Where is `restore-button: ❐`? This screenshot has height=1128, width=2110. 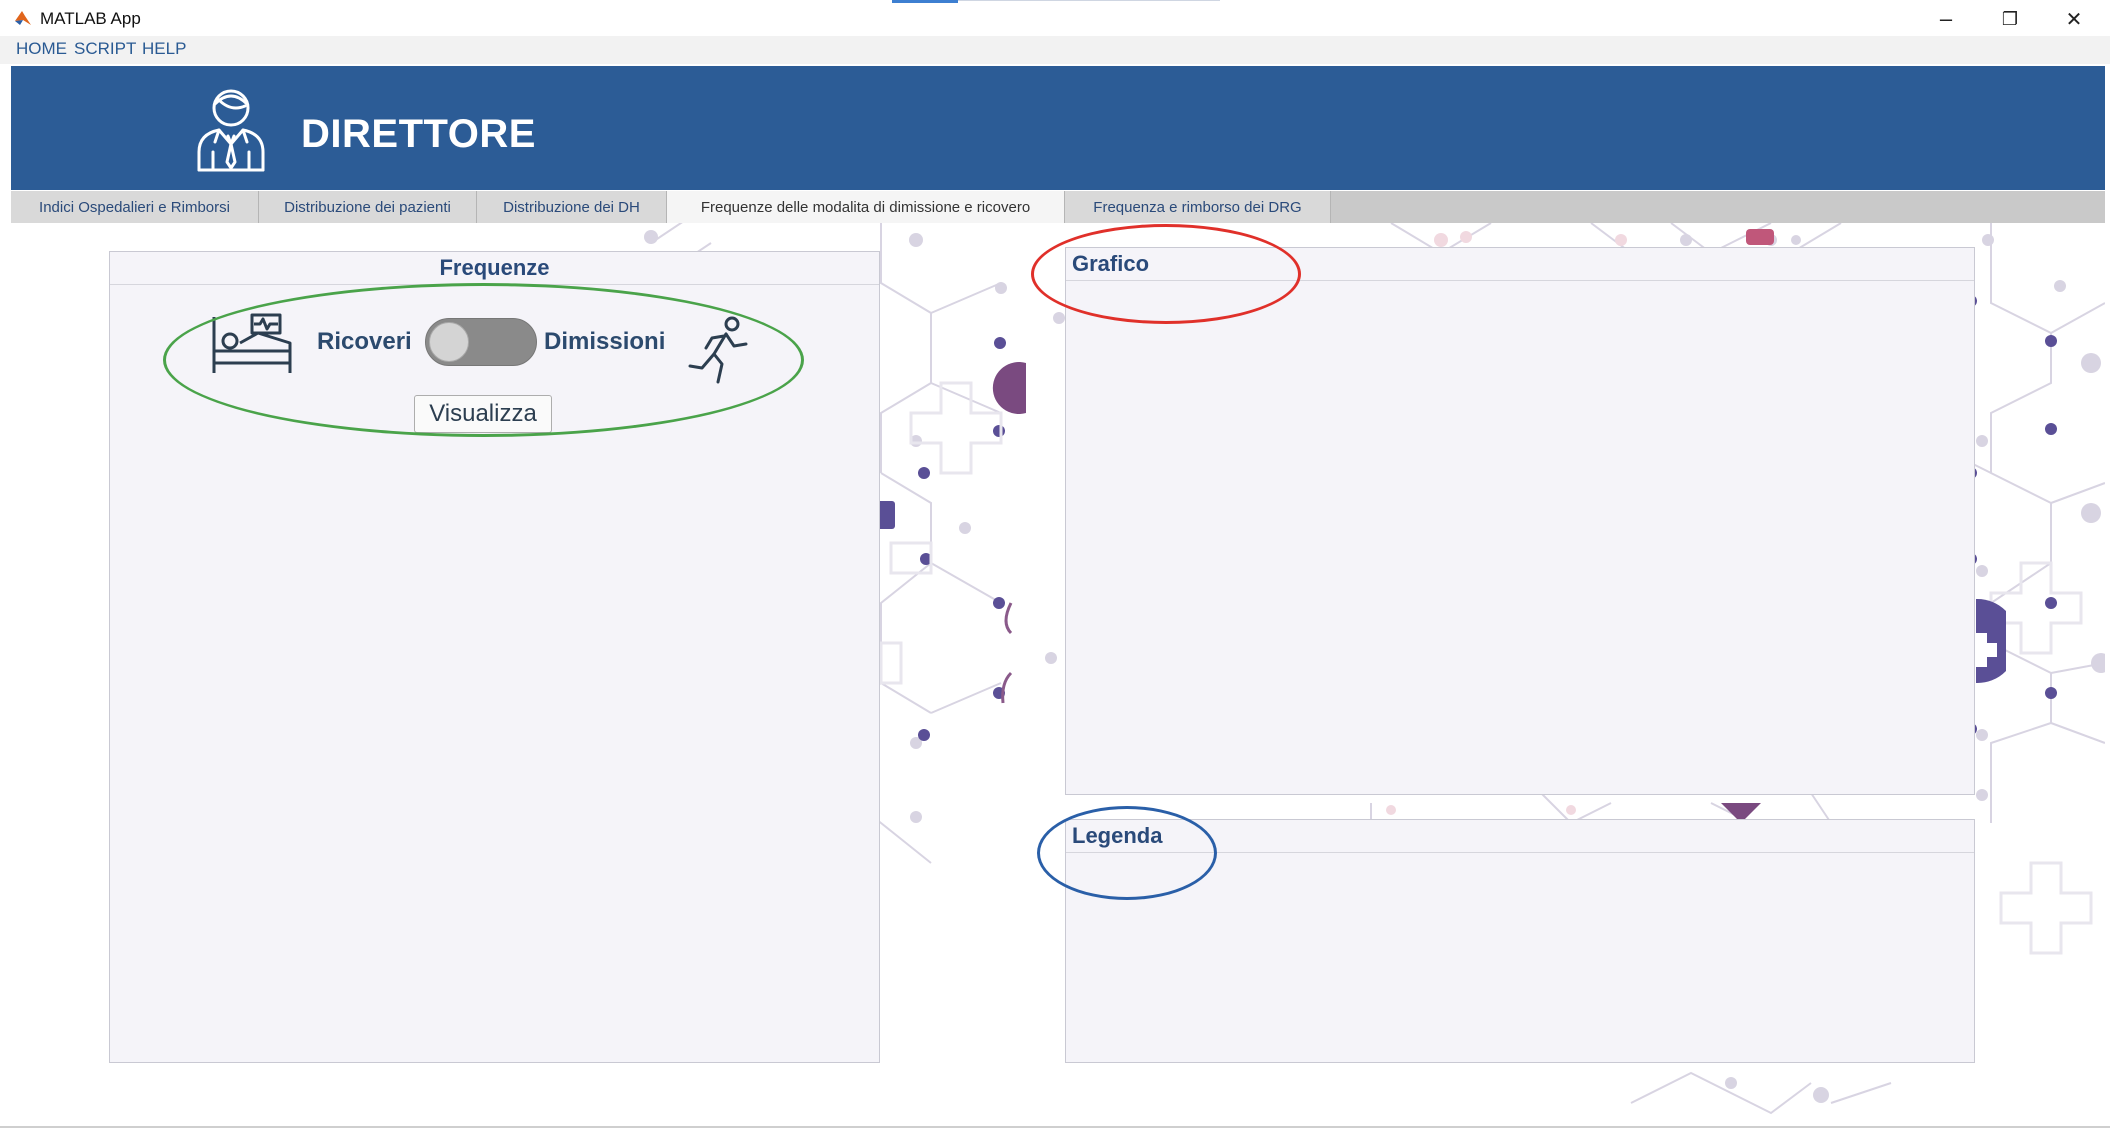 restore-button: ❐ is located at coordinates (2010, 19).